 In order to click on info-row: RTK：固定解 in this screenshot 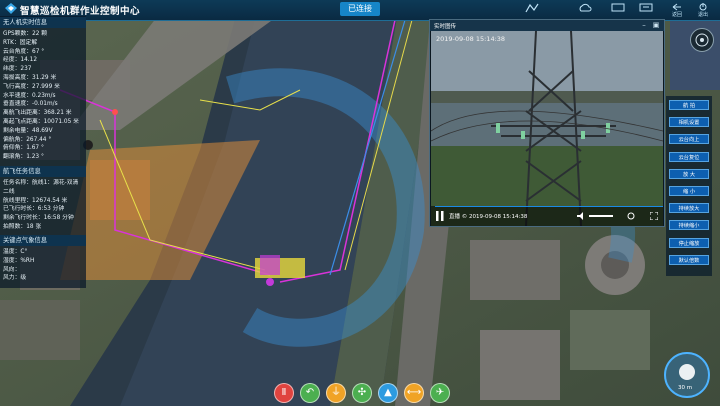, I will do `click(20, 43)`.